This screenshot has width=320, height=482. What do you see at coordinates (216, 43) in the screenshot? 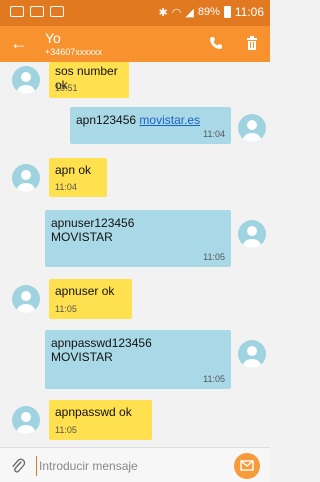
I see `phone-icon` at bounding box center [216, 43].